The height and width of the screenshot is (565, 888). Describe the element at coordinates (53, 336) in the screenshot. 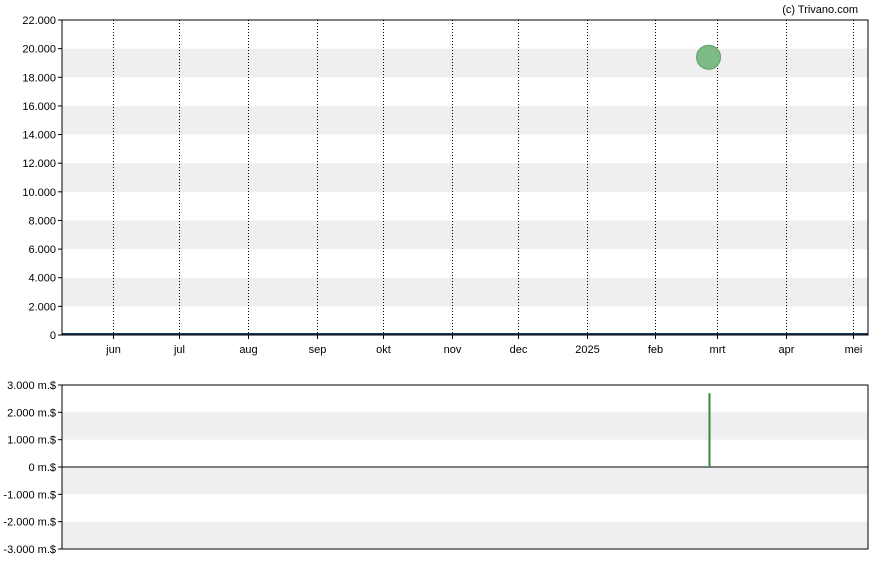

I see `y-tick-label: 0` at that location.